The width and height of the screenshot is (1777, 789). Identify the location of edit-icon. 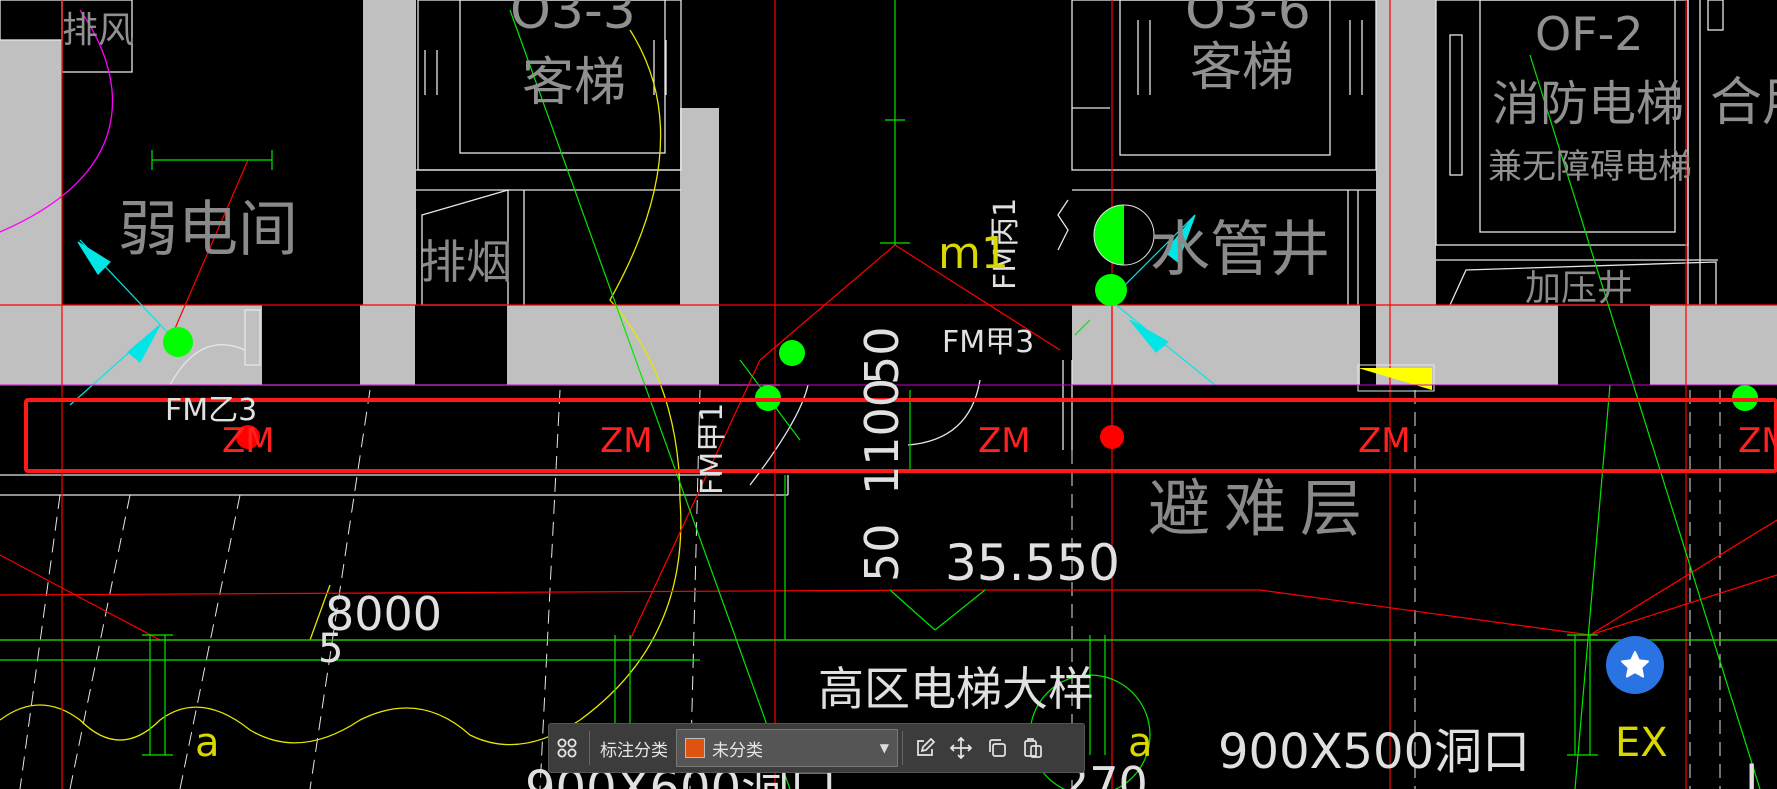
(925, 748).